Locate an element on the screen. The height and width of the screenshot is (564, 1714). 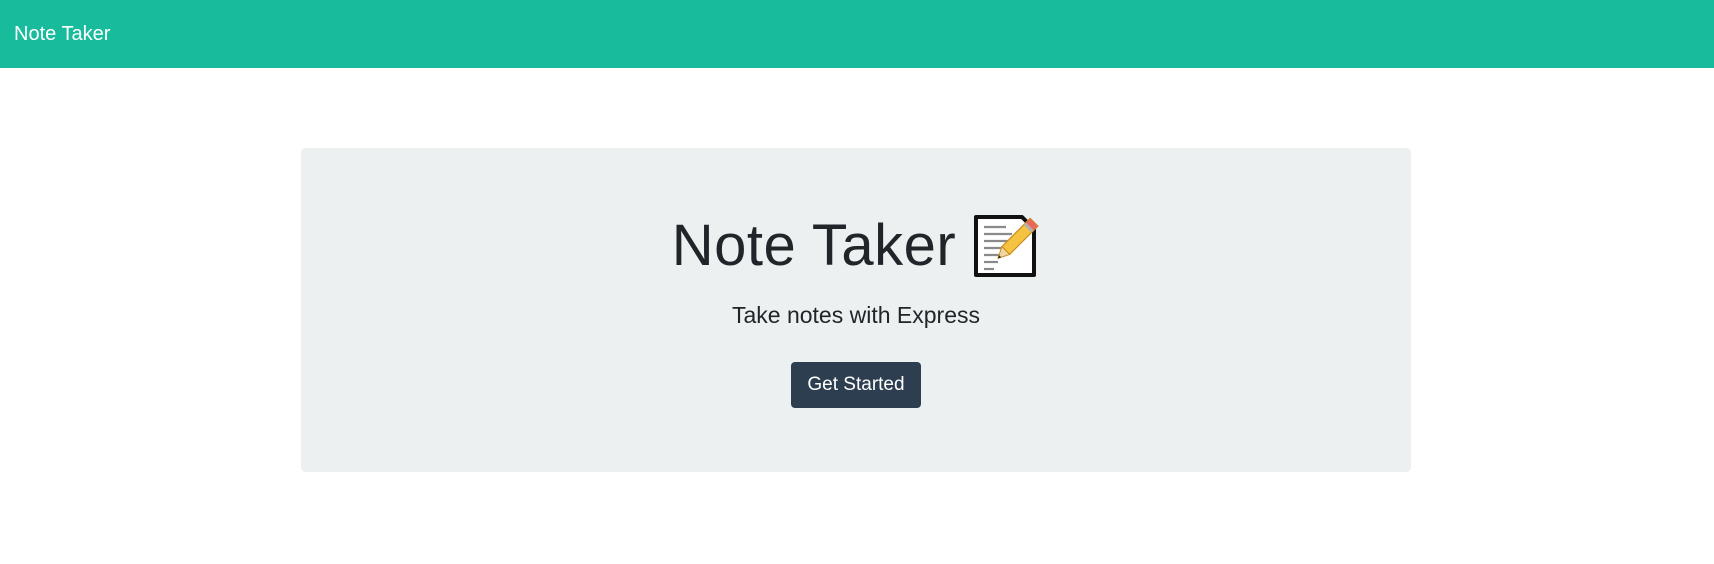
page-subtitle: Take notes with Express is located at coordinates (855, 315).